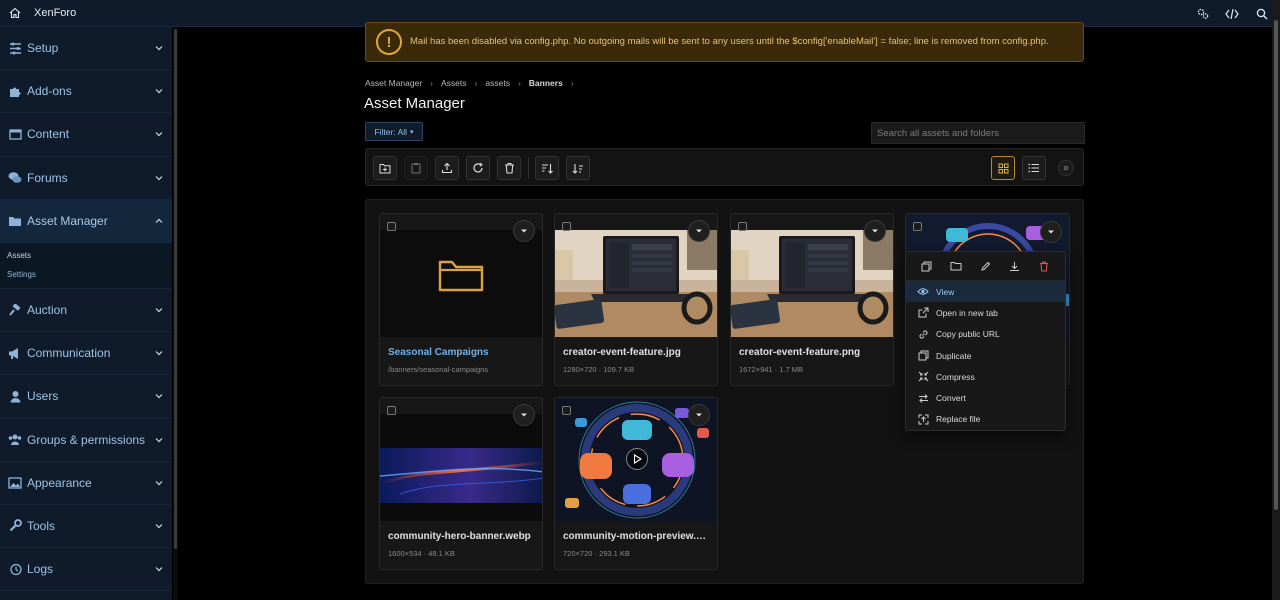 The width and height of the screenshot is (1280, 600). What do you see at coordinates (923, 377) in the screenshot?
I see `compress-icon` at bounding box center [923, 377].